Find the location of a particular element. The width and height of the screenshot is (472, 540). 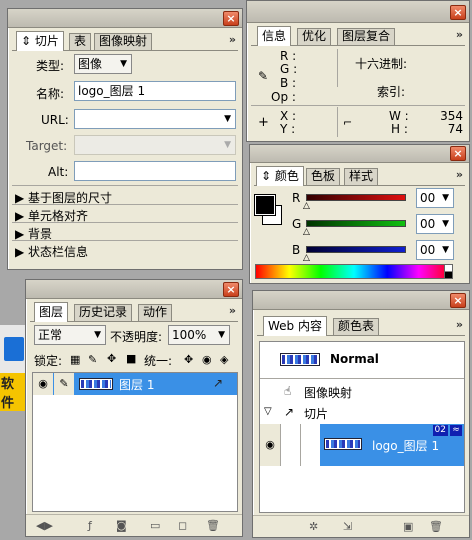

brush-icon: ✎ is located at coordinates (64, 384).